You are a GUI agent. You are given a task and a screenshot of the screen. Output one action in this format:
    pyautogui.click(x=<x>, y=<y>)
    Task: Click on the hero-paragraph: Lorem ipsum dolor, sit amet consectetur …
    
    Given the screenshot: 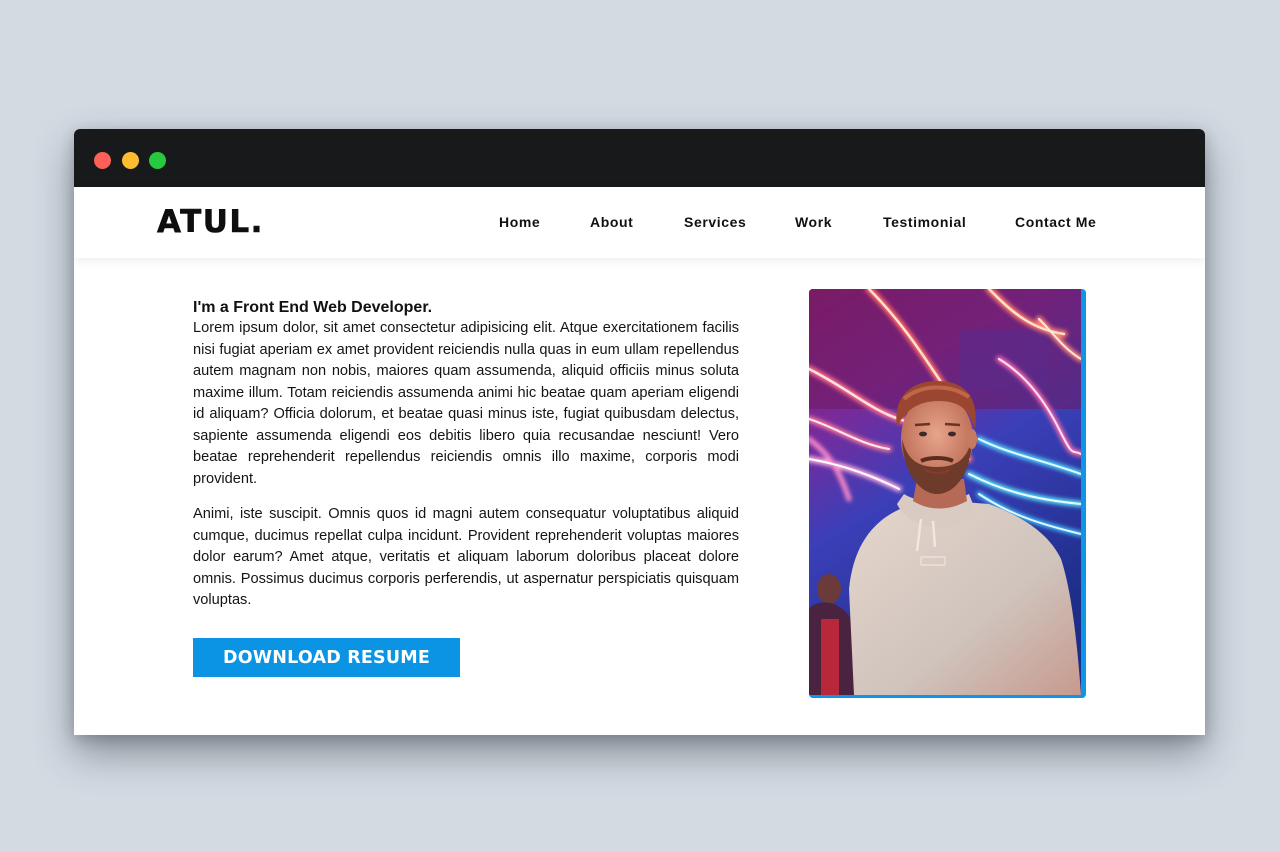 What is the action you would take?
    pyautogui.click(x=466, y=403)
    